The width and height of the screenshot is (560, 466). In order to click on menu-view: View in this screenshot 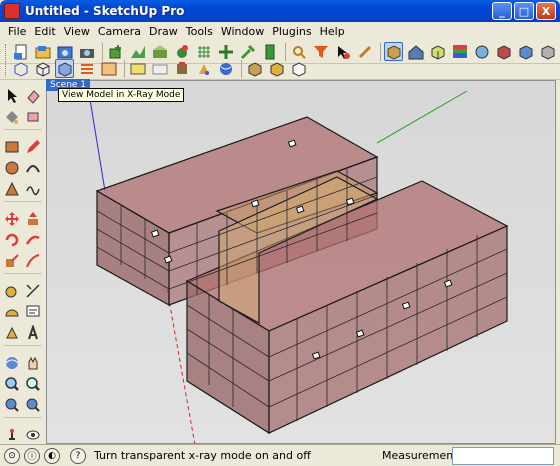, I will do `click(77, 31)`.